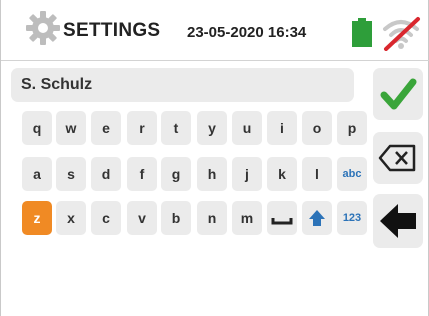  What do you see at coordinates (212, 218) in the screenshot?
I see `key-n: n` at bounding box center [212, 218].